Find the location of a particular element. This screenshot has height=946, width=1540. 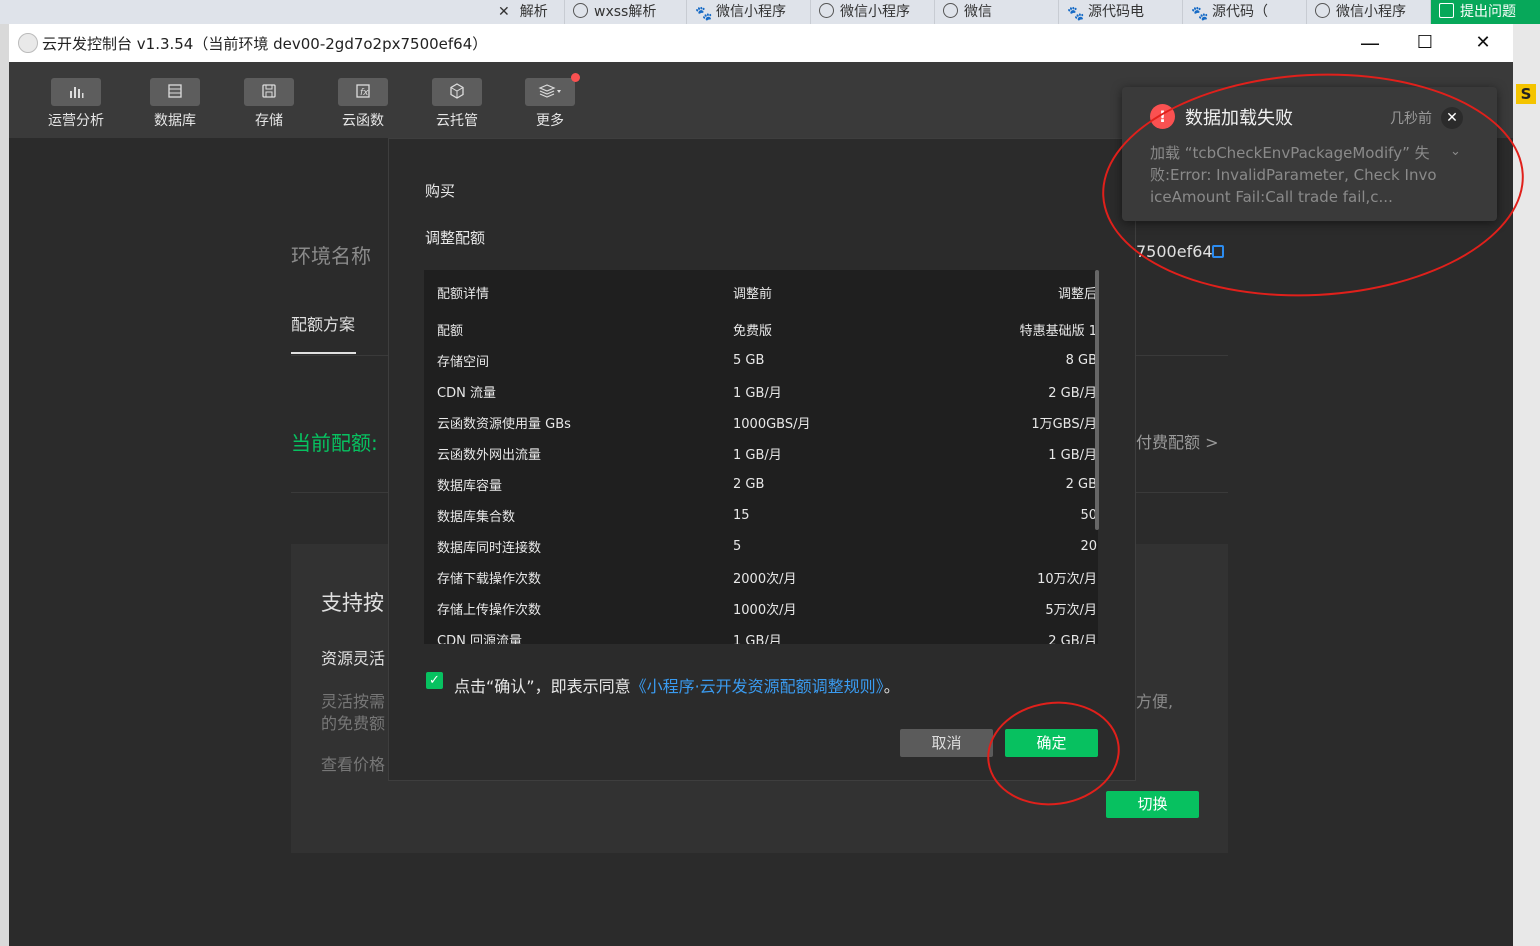

resource-heading: 资源灵活 is located at coordinates (353, 658).